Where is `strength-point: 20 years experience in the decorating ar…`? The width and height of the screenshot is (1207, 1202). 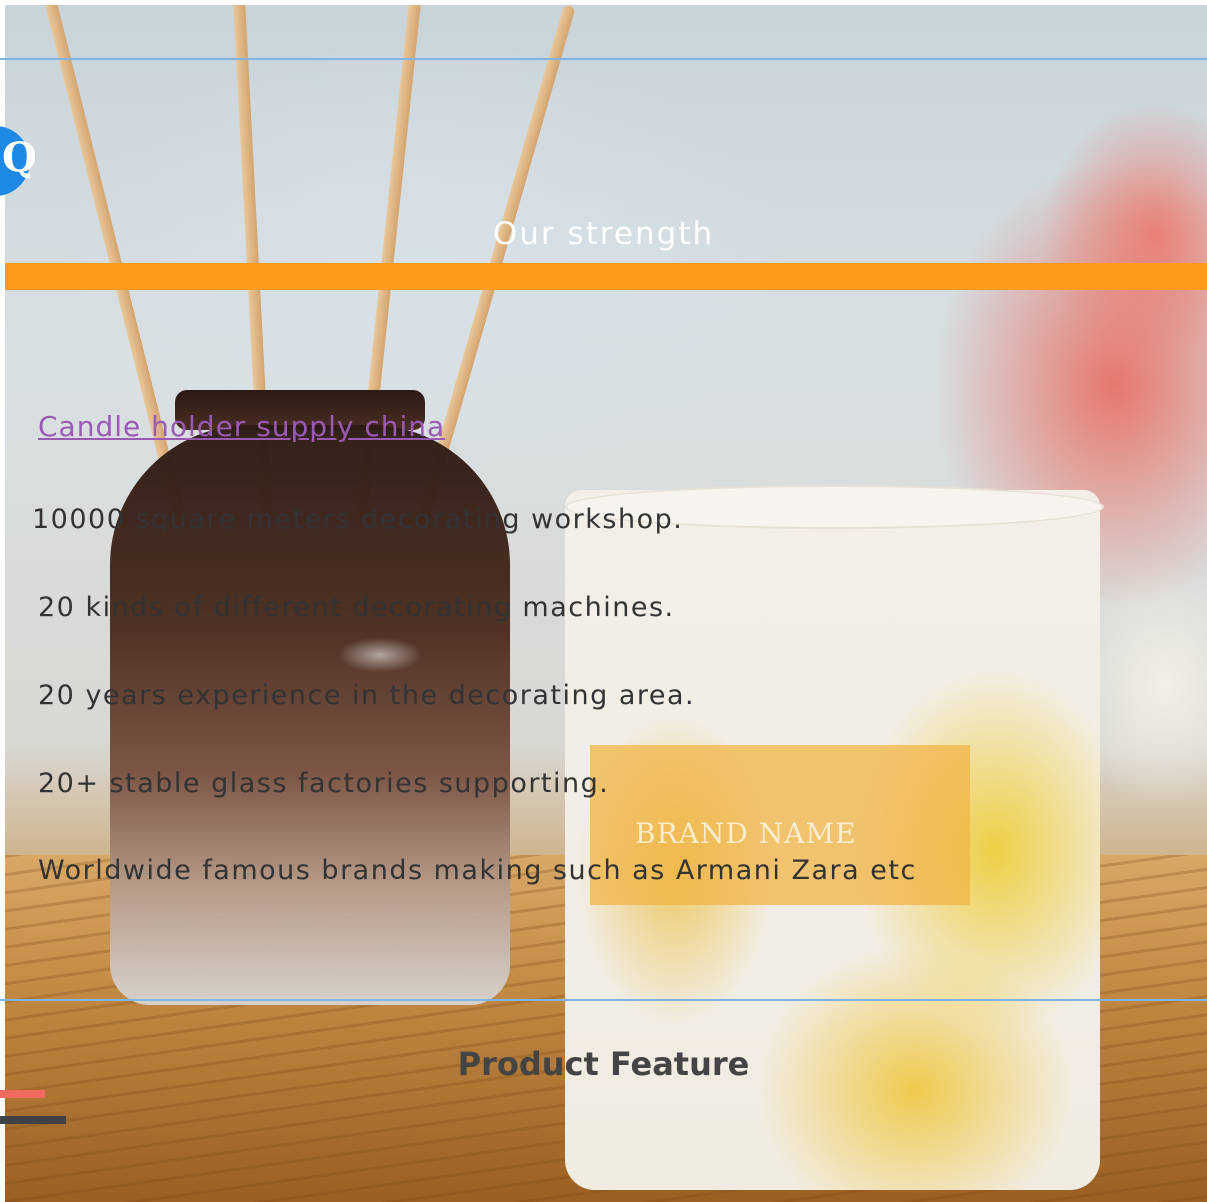
strength-point: 20 years experience in the decorating ar… is located at coordinates (367, 695).